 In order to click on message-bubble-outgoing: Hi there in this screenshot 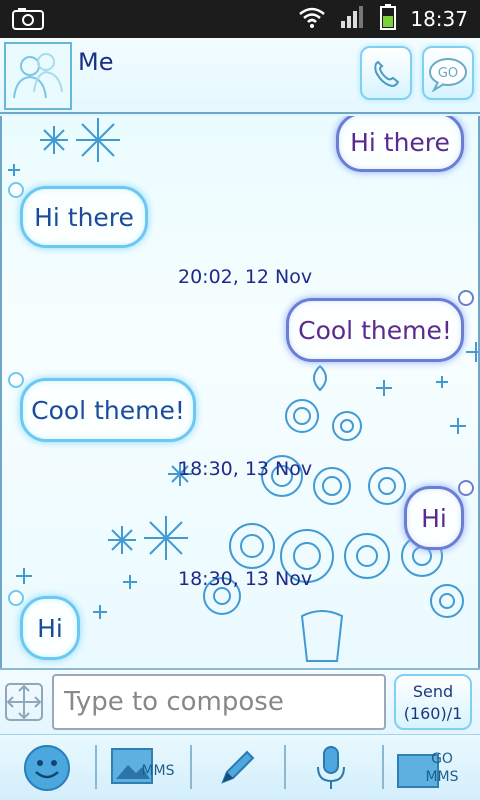, I will do `click(400, 144)`.